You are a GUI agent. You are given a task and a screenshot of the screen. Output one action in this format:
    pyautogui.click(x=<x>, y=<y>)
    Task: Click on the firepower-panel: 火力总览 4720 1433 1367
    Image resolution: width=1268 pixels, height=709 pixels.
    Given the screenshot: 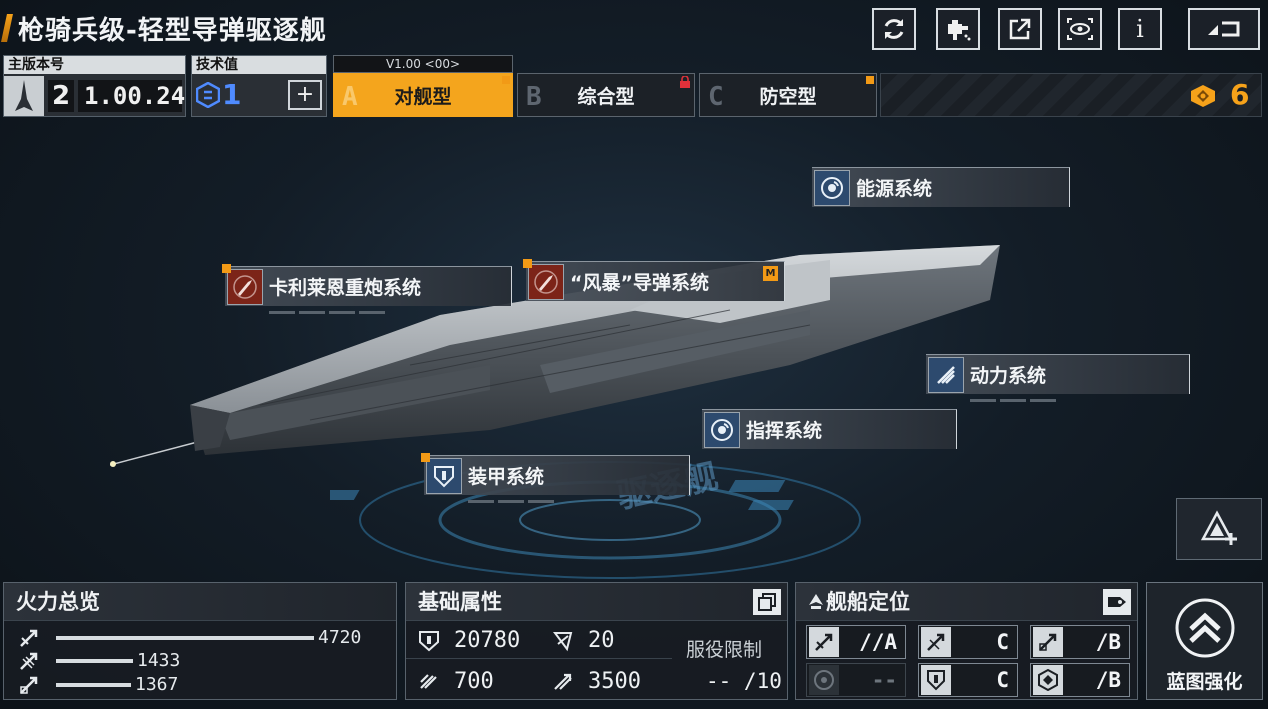 What is the action you would take?
    pyautogui.click(x=200, y=641)
    